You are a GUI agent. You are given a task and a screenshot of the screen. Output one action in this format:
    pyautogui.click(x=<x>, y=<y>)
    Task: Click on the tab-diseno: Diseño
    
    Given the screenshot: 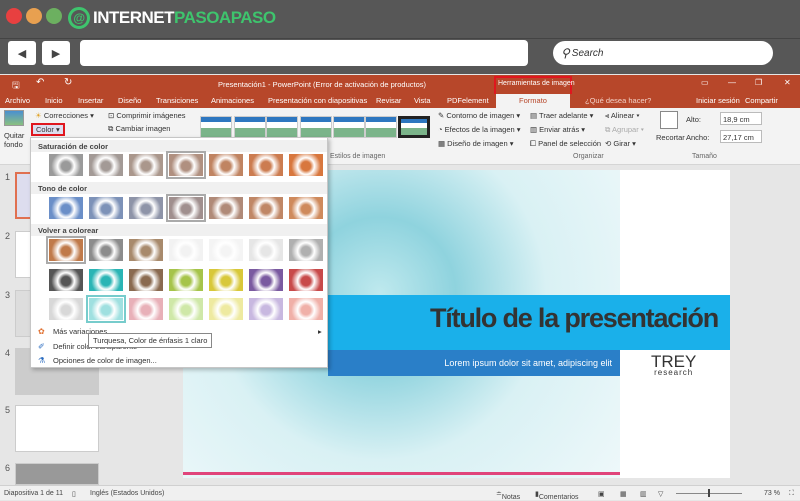 What is the action you would take?
    pyautogui.click(x=129, y=100)
    